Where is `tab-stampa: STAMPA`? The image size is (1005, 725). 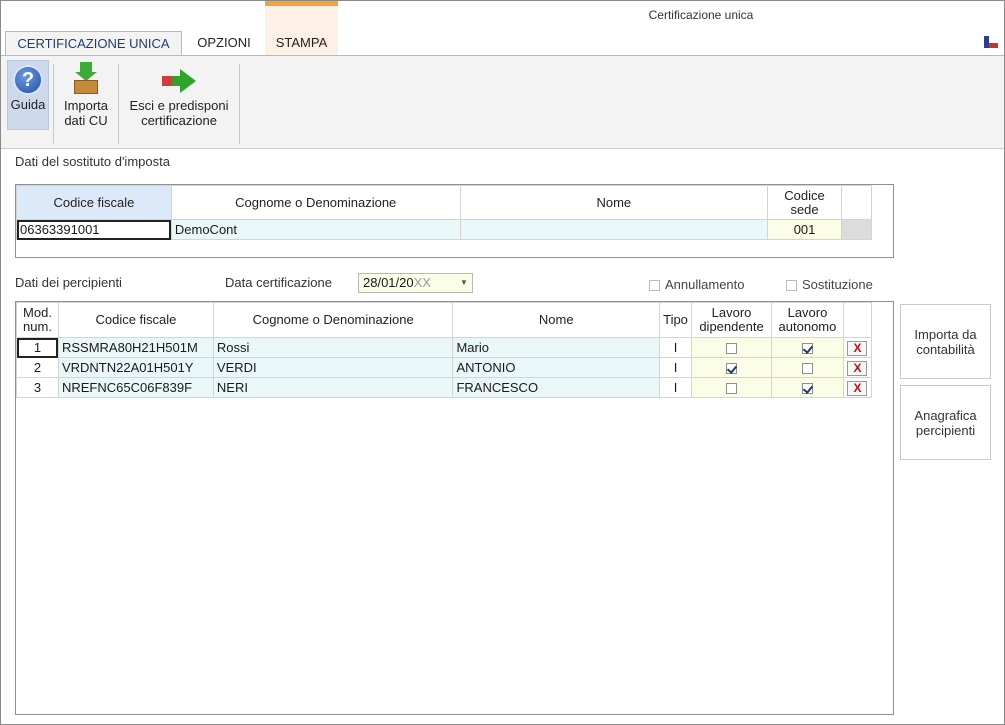 tab-stampa: STAMPA is located at coordinates (301, 43).